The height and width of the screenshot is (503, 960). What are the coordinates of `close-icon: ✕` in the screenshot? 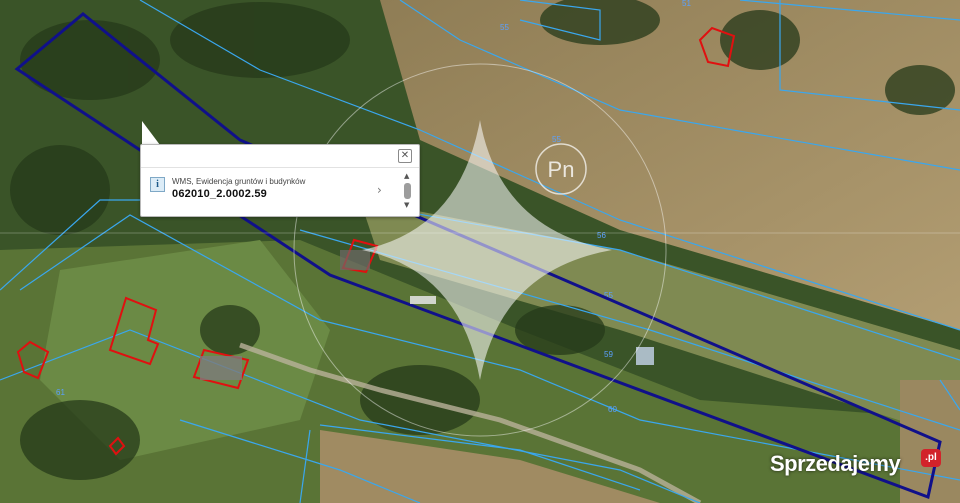 It's located at (405, 156).